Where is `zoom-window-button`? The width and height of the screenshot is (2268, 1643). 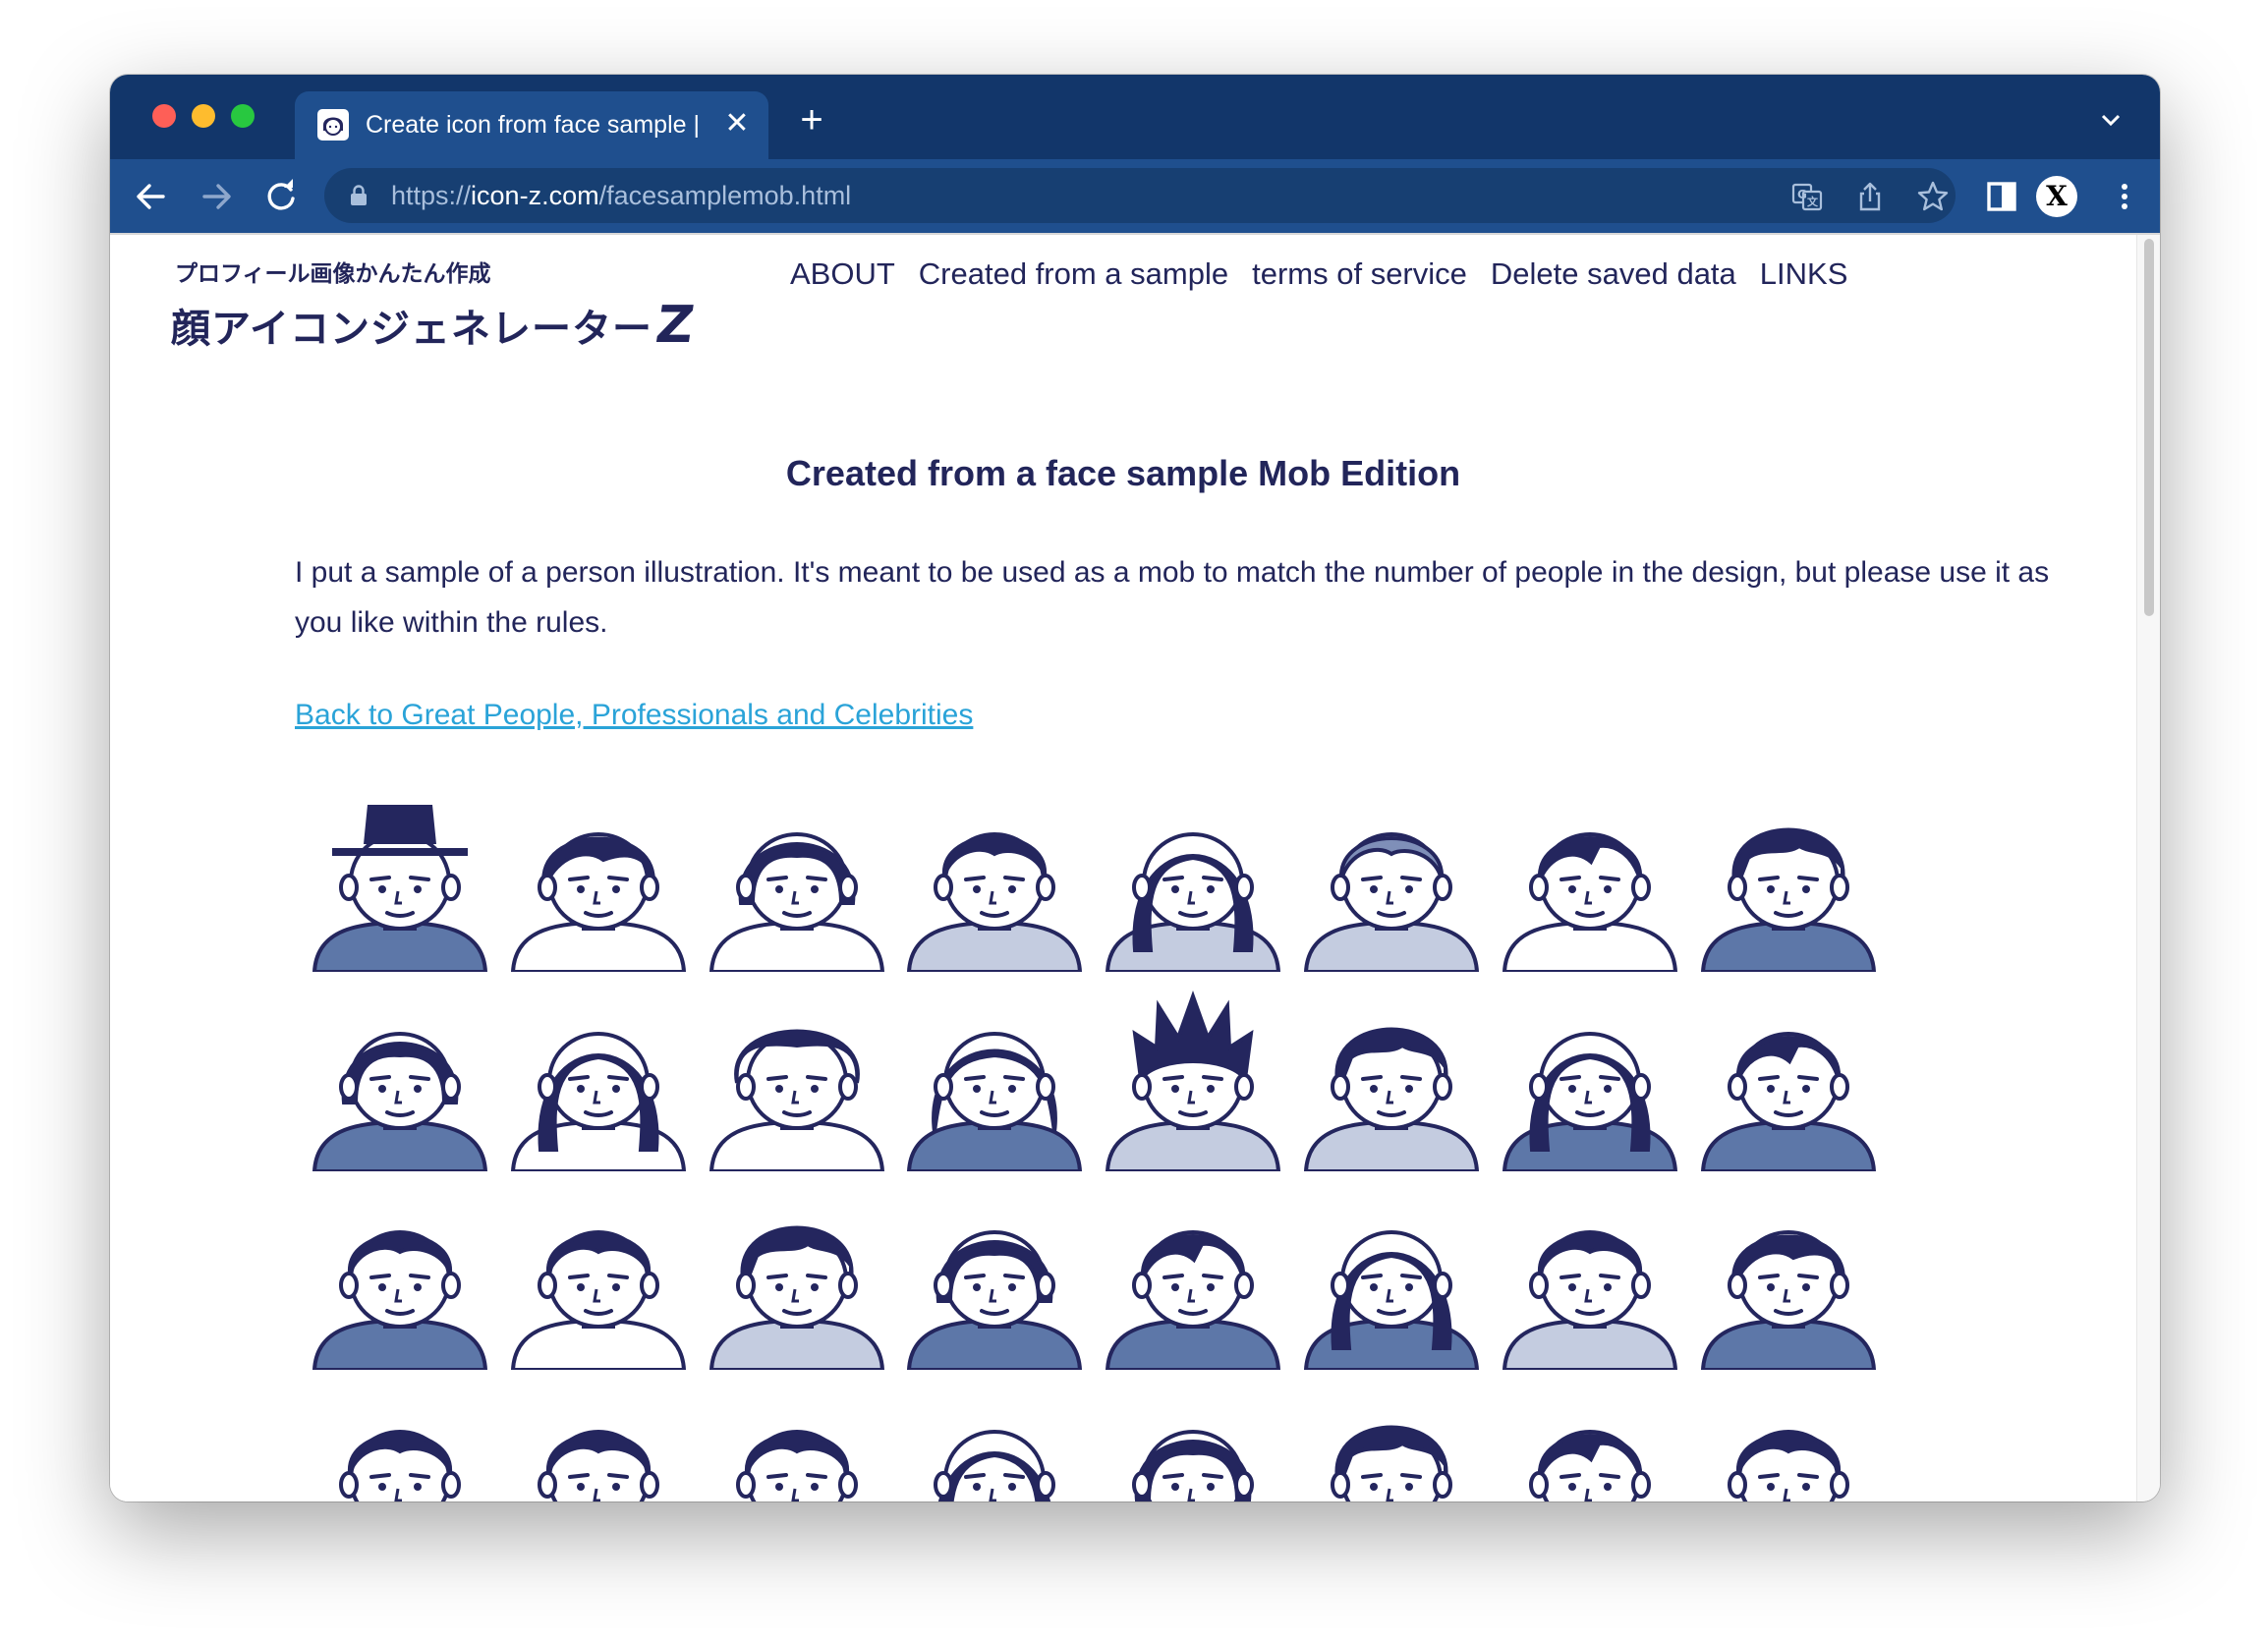 zoom-window-button is located at coordinates (243, 116).